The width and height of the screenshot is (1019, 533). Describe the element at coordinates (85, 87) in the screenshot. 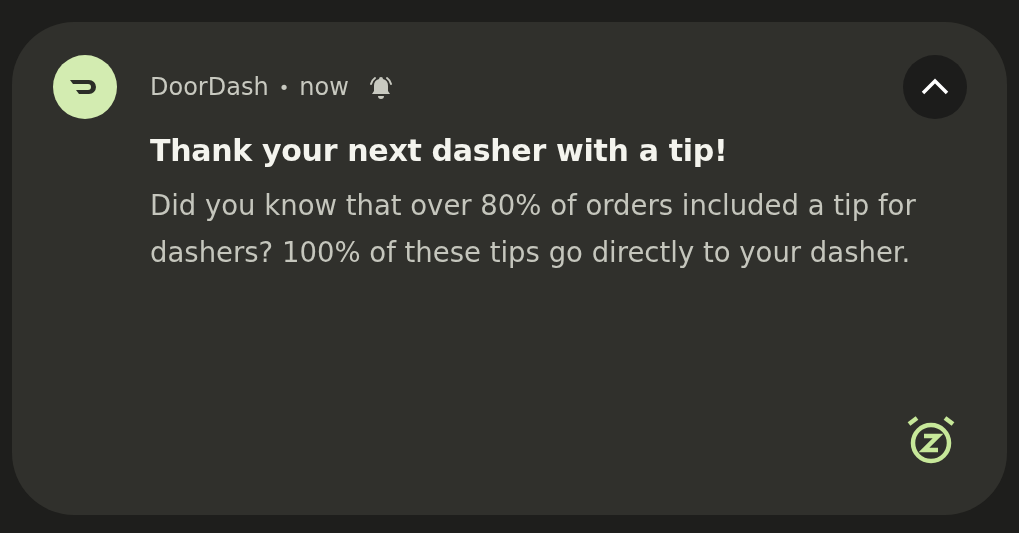

I see `app-logo-icon` at that location.